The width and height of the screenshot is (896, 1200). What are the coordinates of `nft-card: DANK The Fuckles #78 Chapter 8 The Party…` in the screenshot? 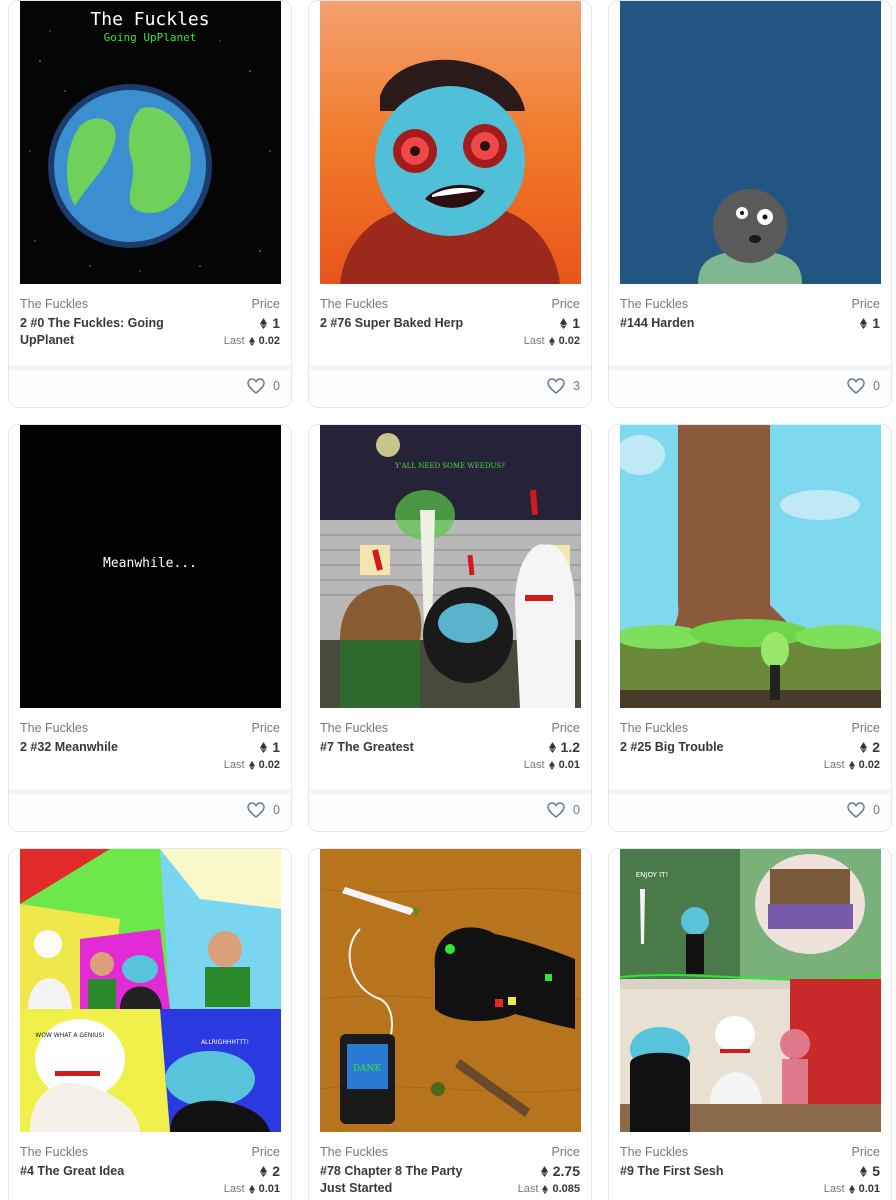 It's located at (450, 1024).